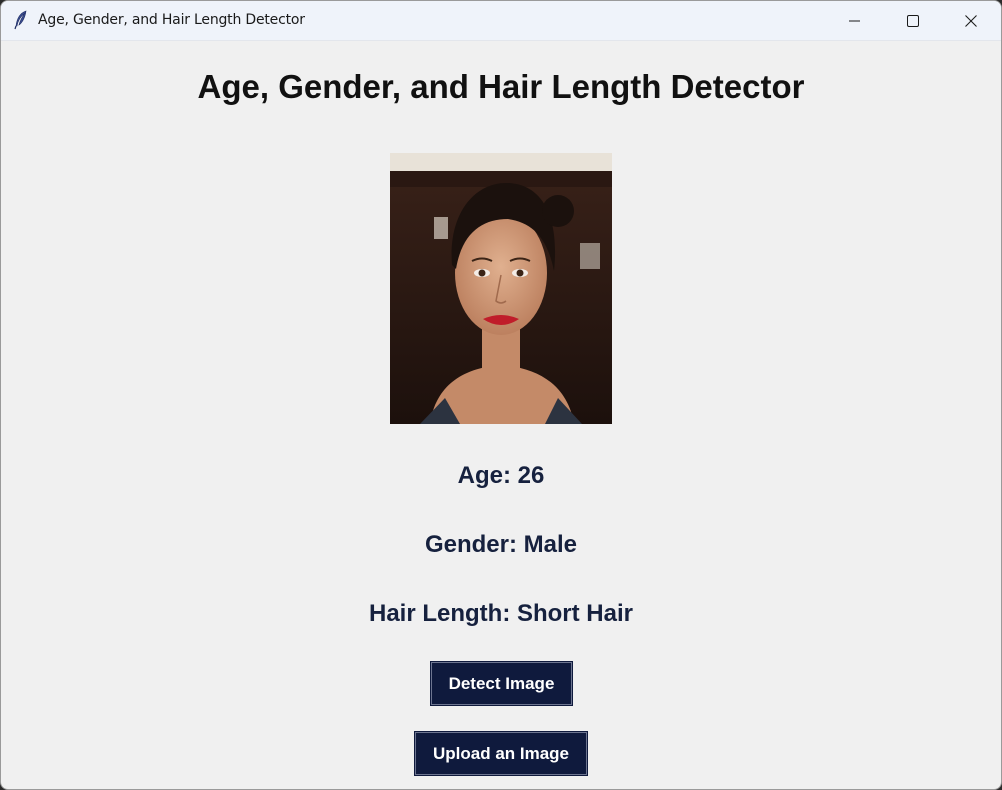 Image resolution: width=1002 pixels, height=790 pixels. Describe the element at coordinates (501, 86) in the screenshot. I see `page-title: Age, Gender, and Hair Length Detector` at that location.